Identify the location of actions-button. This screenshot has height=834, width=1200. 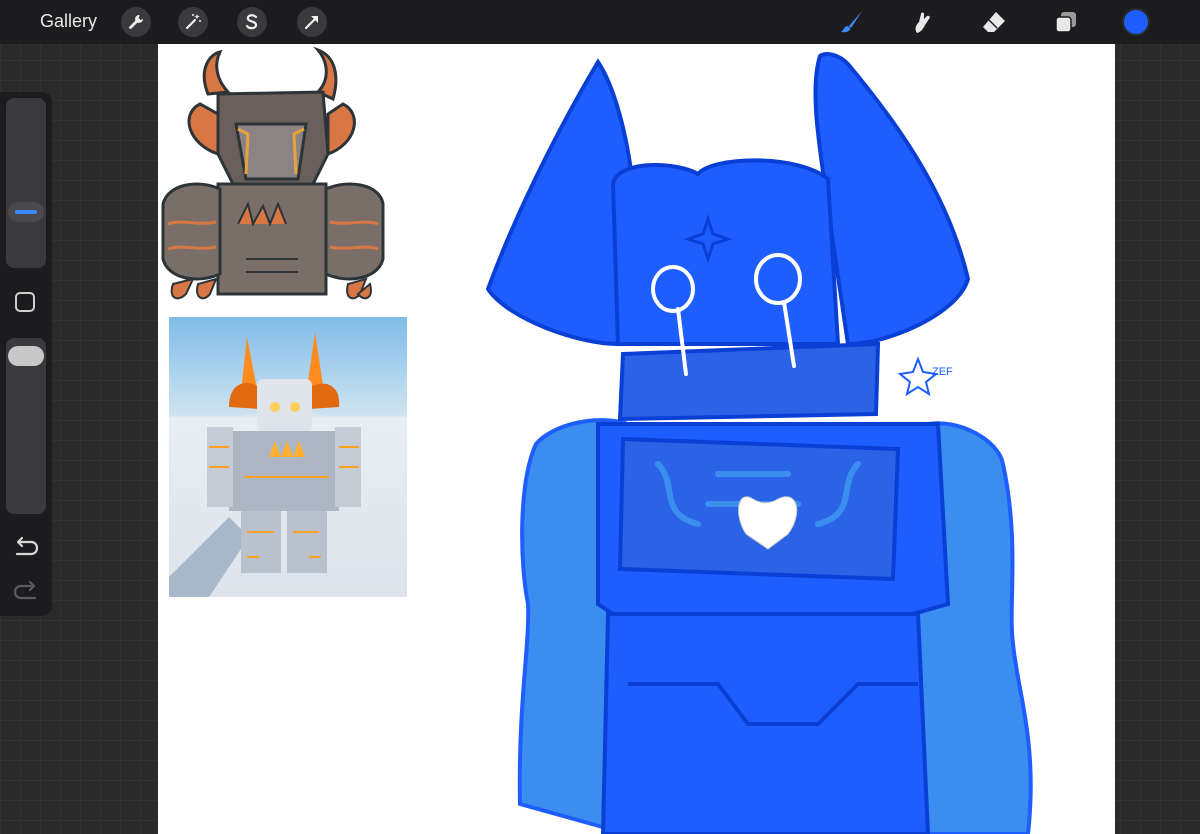
(136, 22).